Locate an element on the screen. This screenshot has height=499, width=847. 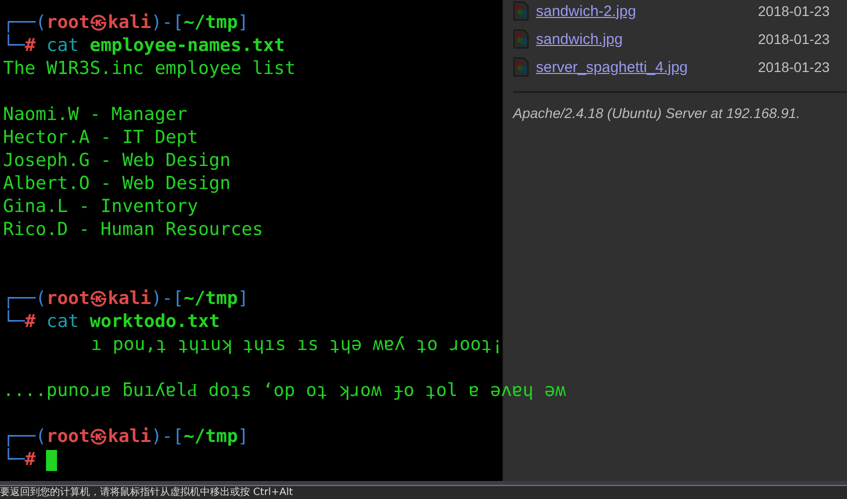
output-line: The W1R3S.inc employee list is located at coordinates (149, 68).